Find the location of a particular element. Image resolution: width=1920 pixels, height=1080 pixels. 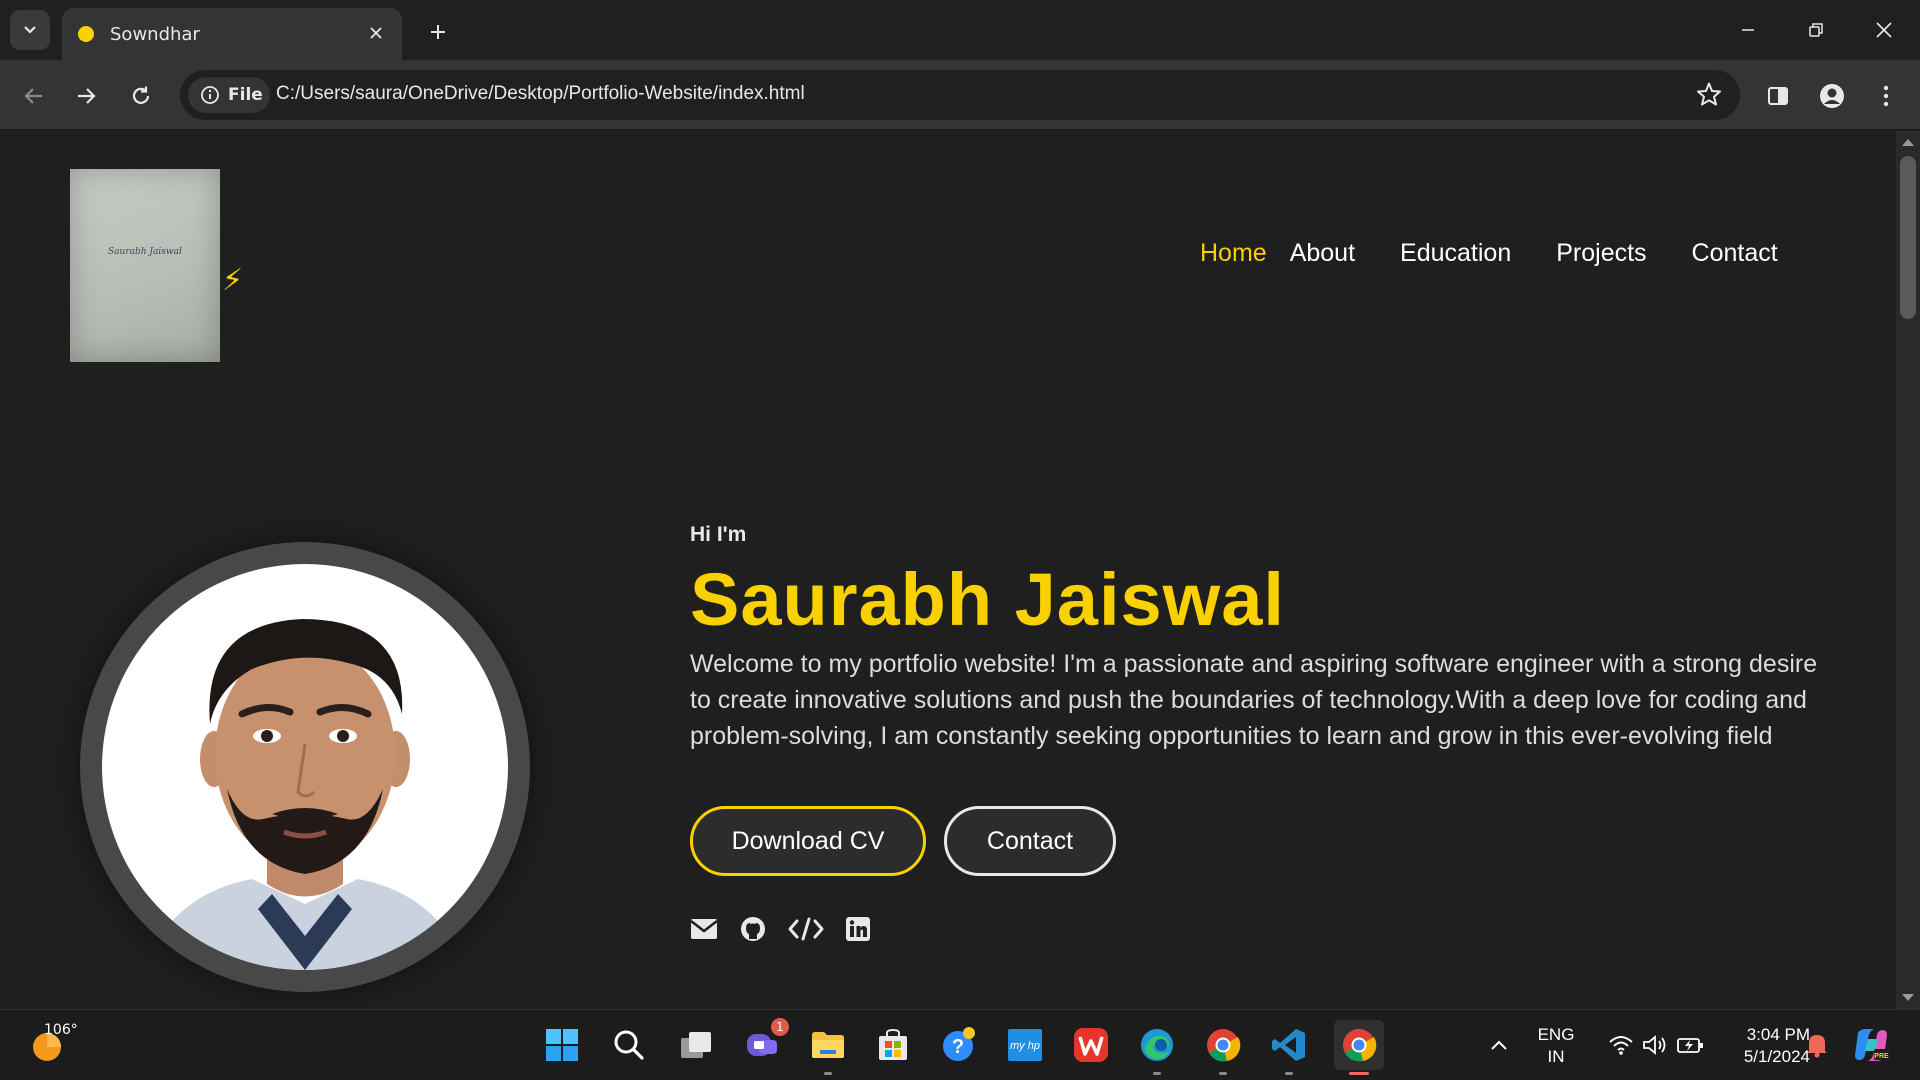

chevron-down-icon is located at coordinates (30, 30).